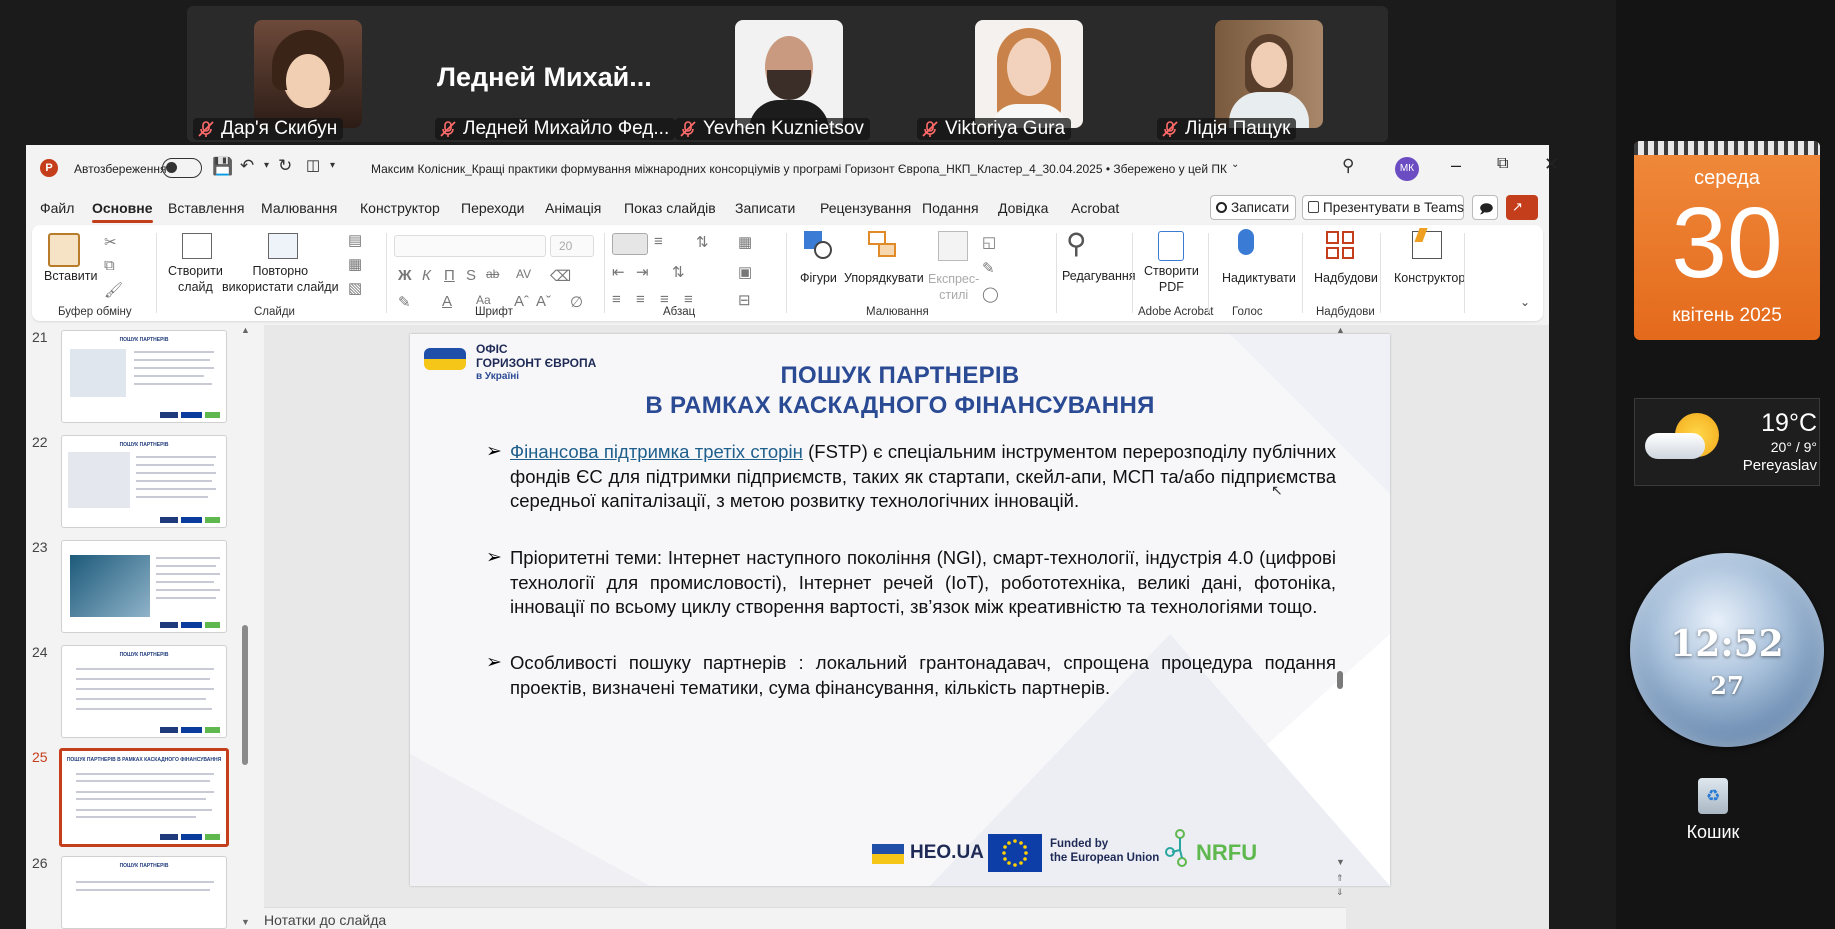 This screenshot has width=1835, height=929. Describe the element at coordinates (990, 294) in the screenshot. I see `shape-effects-icon: ◯` at that location.